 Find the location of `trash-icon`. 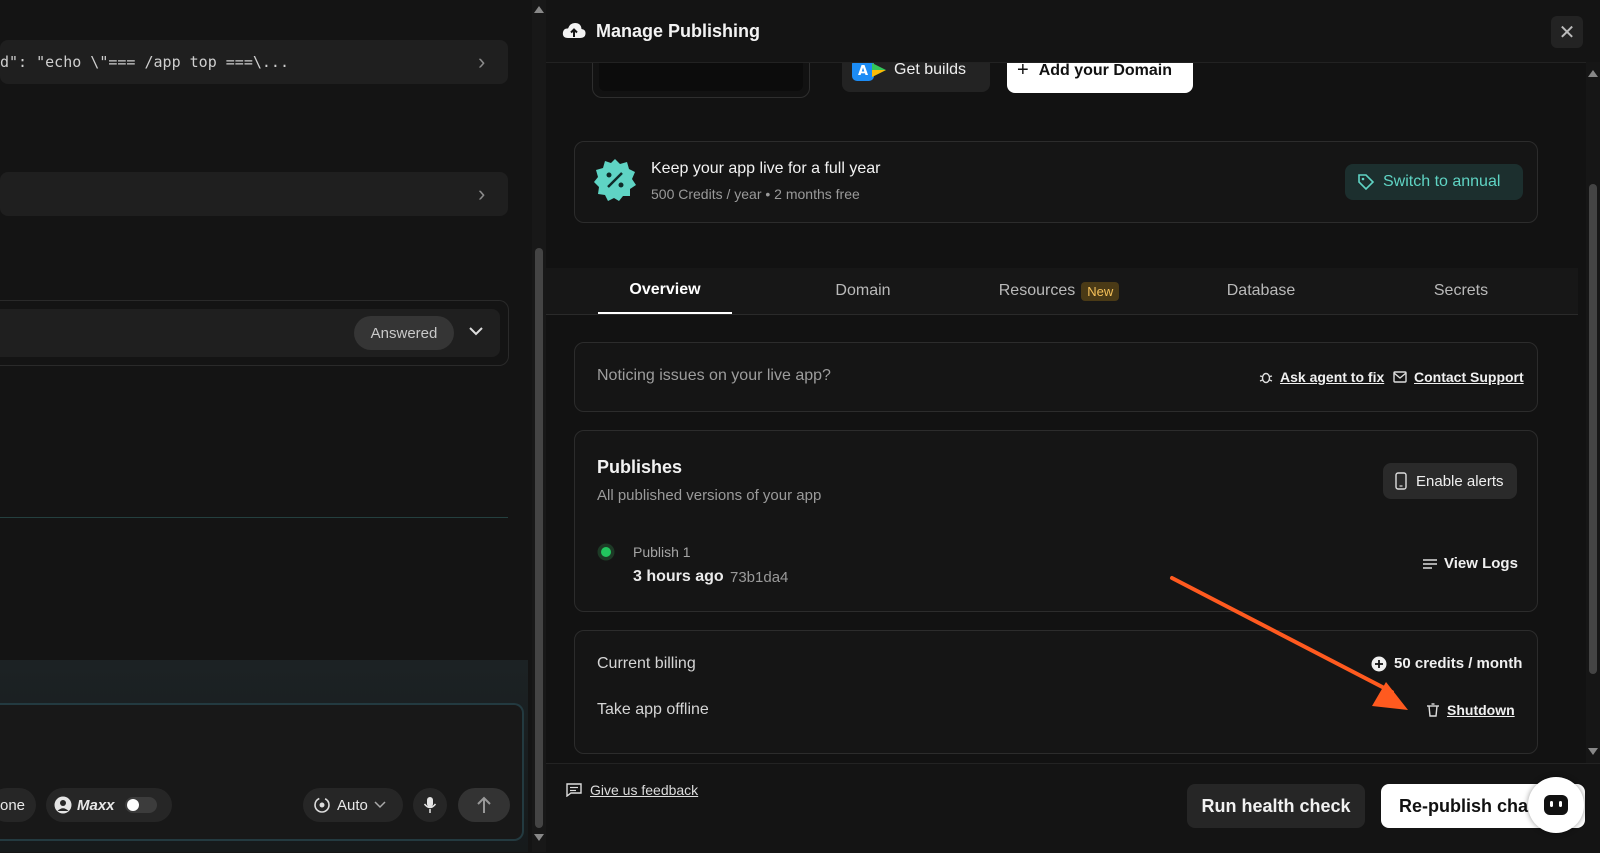

trash-icon is located at coordinates (1433, 710).